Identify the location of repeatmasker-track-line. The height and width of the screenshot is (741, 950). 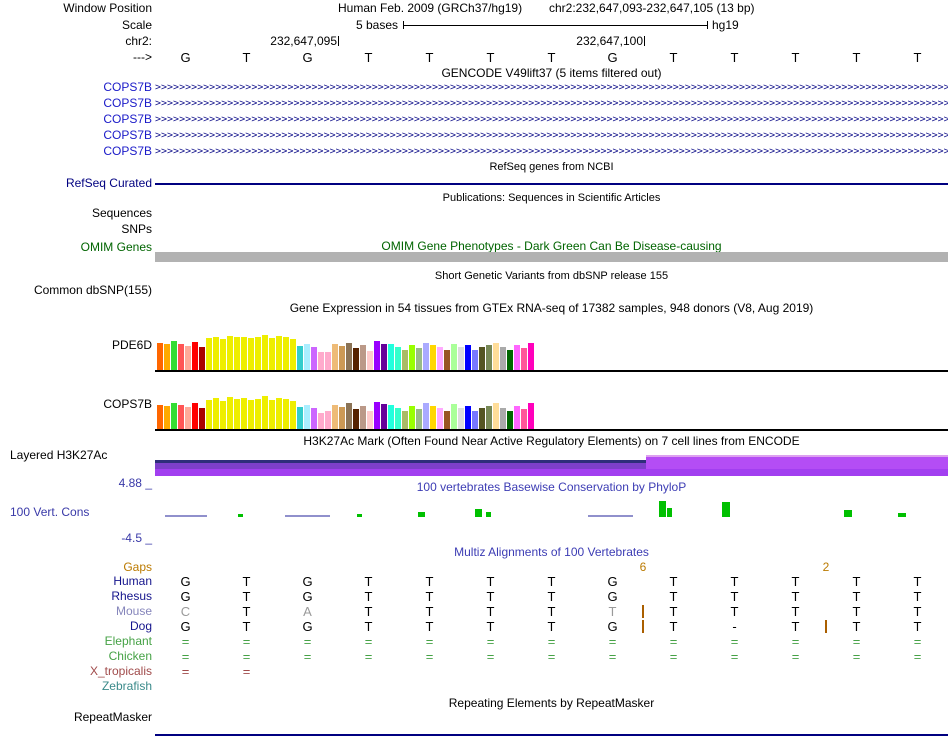
(551, 735).